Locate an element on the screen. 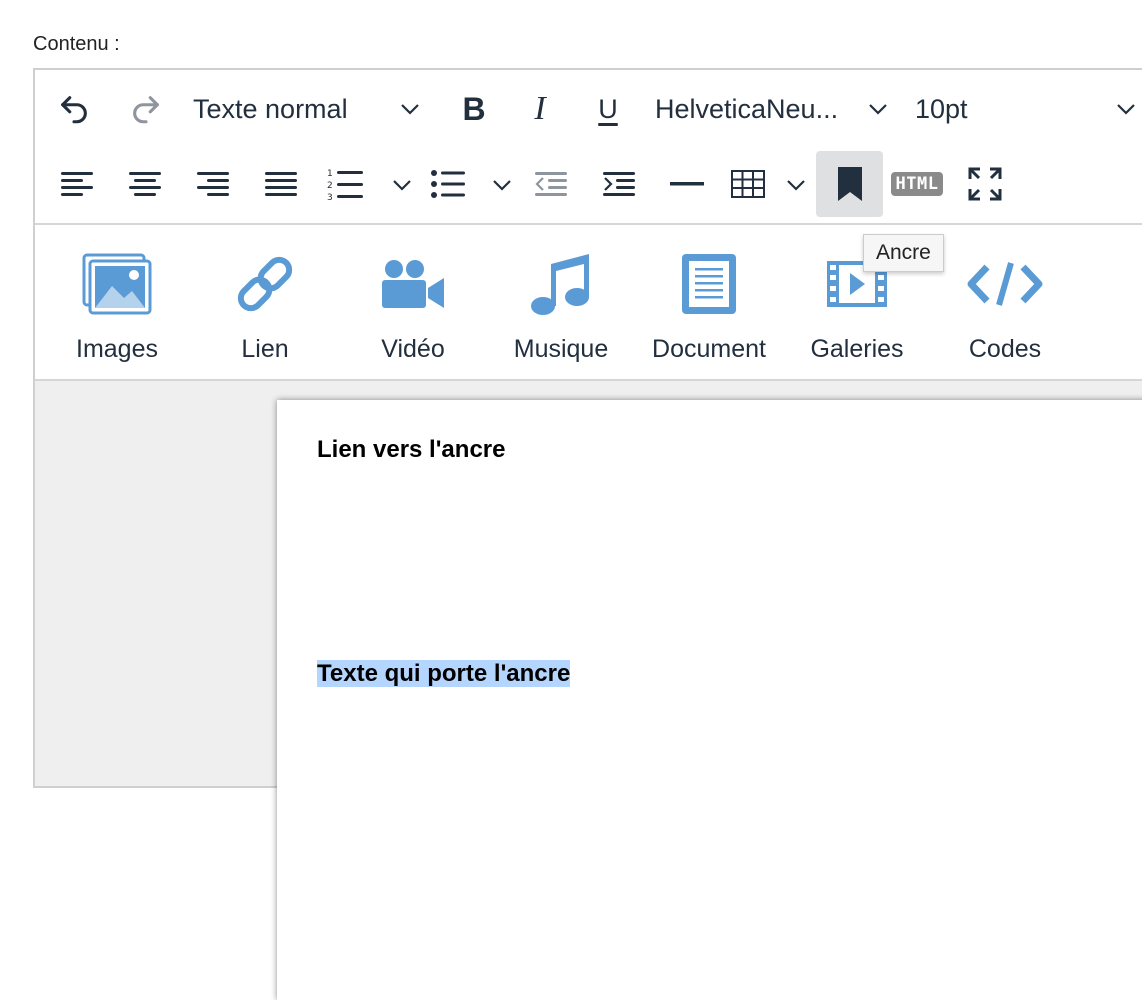 Image resolution: width=1142 pixels, height=1000 pixels. media-item-video: Vidéo is located at coordinates (413, 302).